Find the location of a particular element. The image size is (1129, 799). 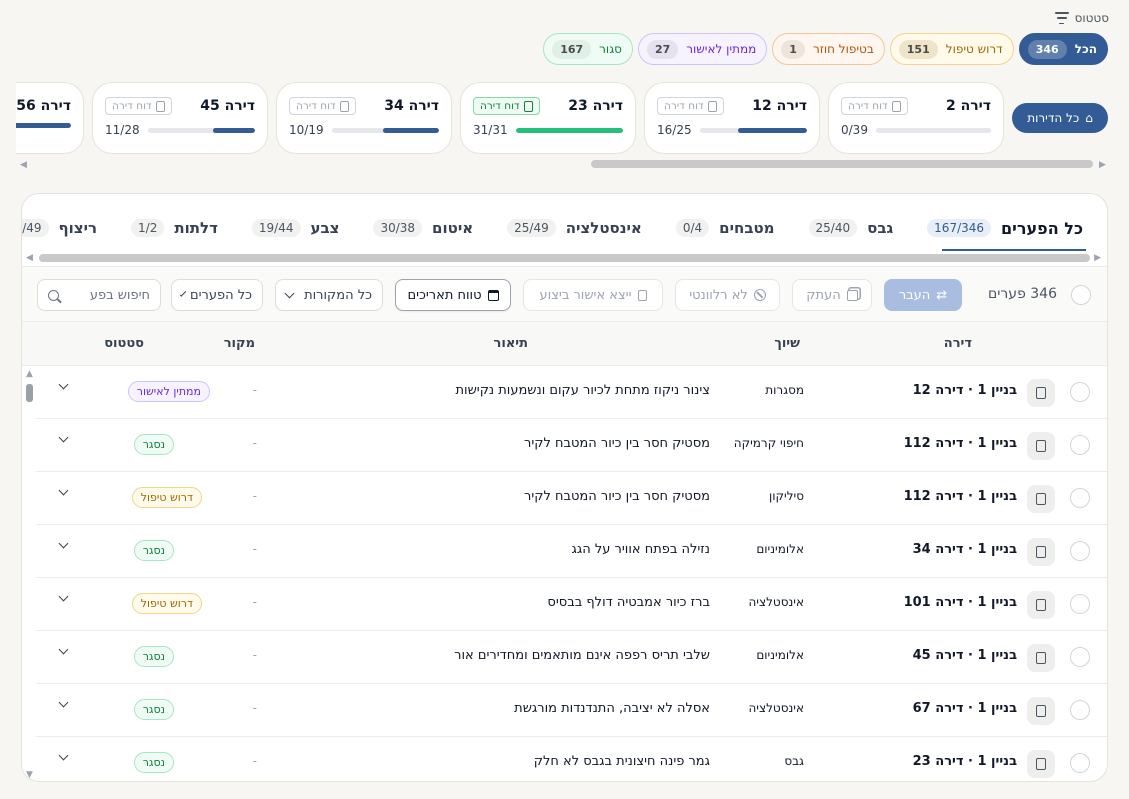

apartment-name: דירה 34 is located at coordinates (411, 106).